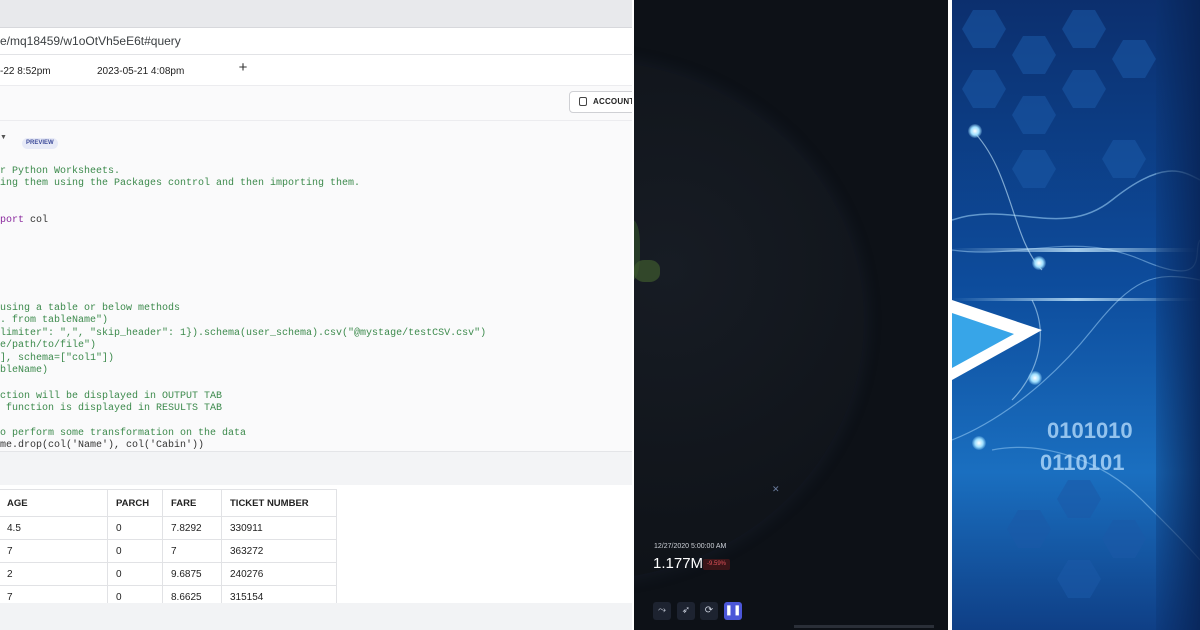  What do you see at coordinates (612, 101) in the screenshot?
I see `account-label: ACCOUNT` at bounding box center [612, 101].